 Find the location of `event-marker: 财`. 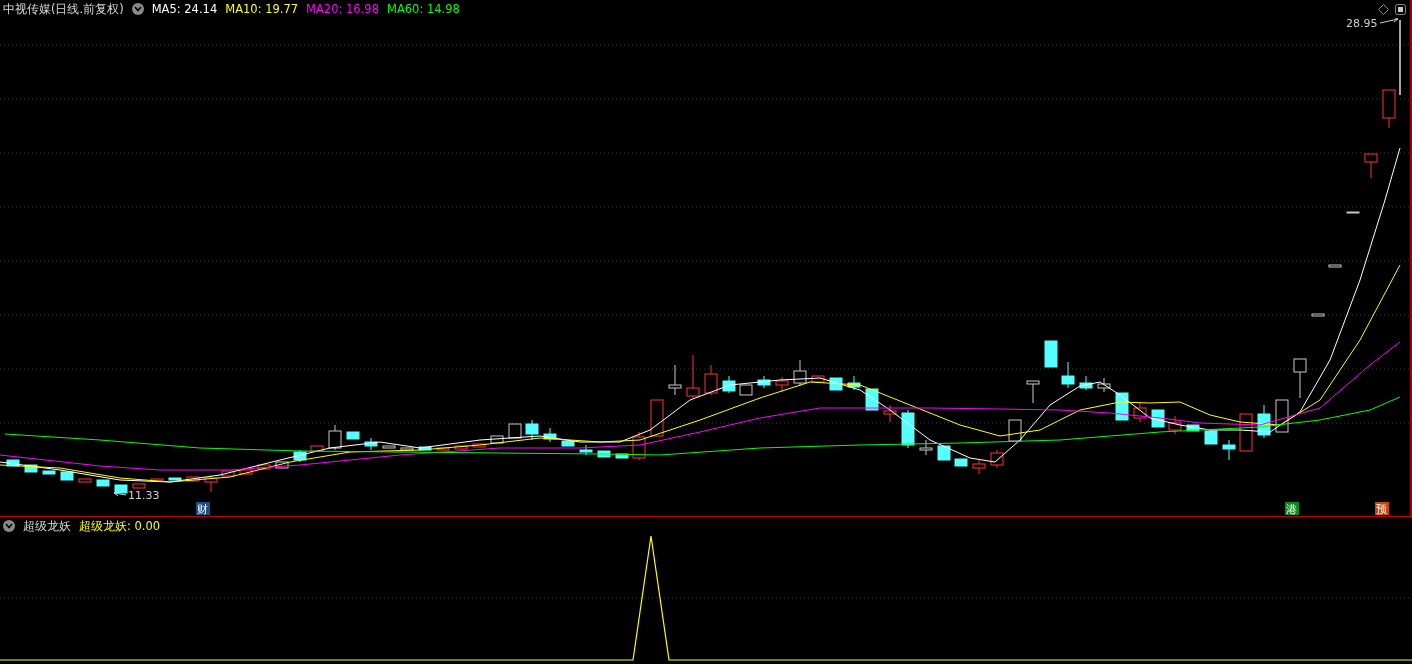

event-marker: 财 is located at coordinates (203, 509).